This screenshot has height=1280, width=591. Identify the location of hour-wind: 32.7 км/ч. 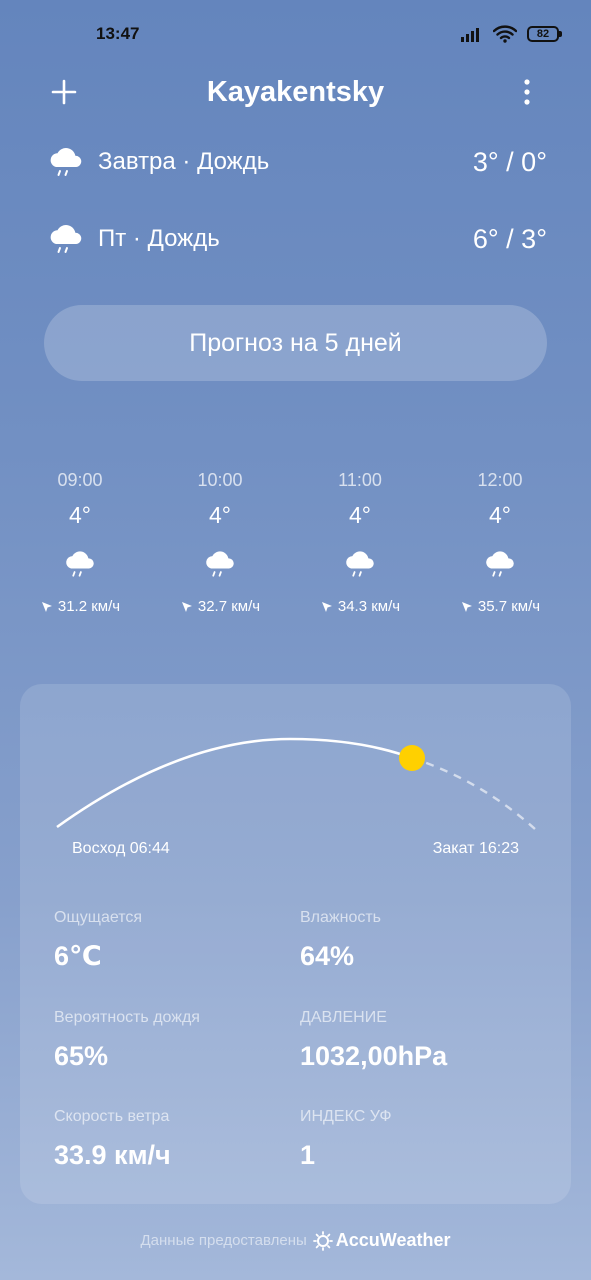
(220, 606).